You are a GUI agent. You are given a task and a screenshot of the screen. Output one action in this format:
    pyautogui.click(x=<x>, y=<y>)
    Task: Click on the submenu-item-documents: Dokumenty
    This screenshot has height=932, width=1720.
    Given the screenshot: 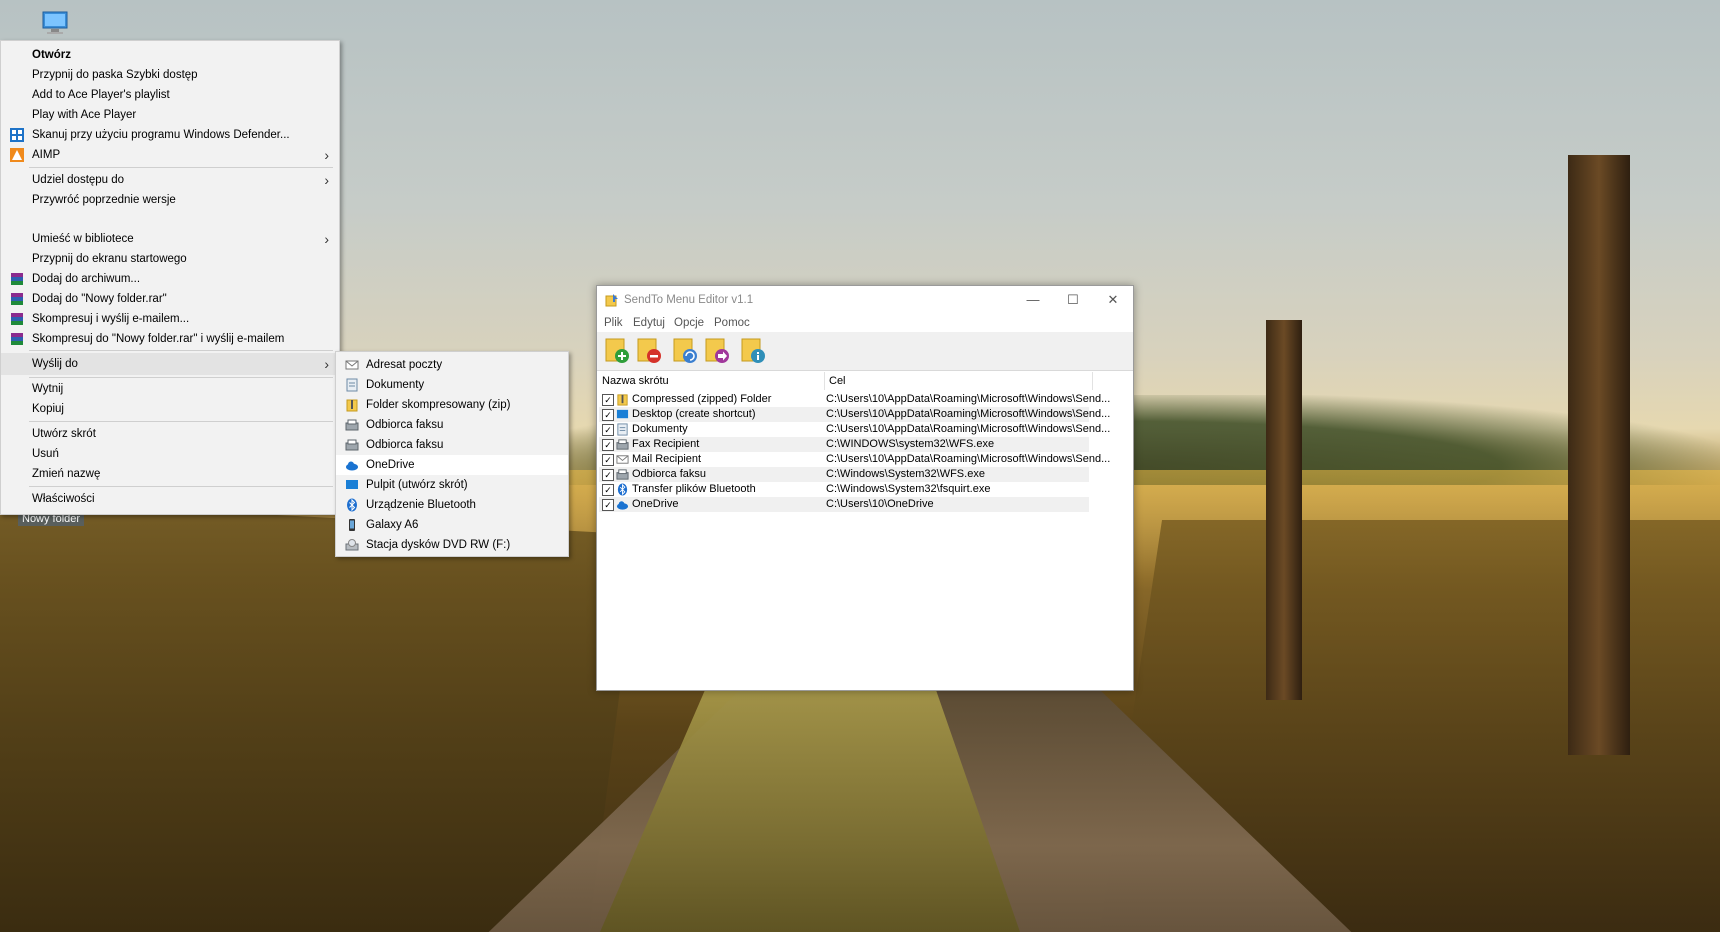 What is the action you would take?
    pyautogui.click(x=452, y=385)
    